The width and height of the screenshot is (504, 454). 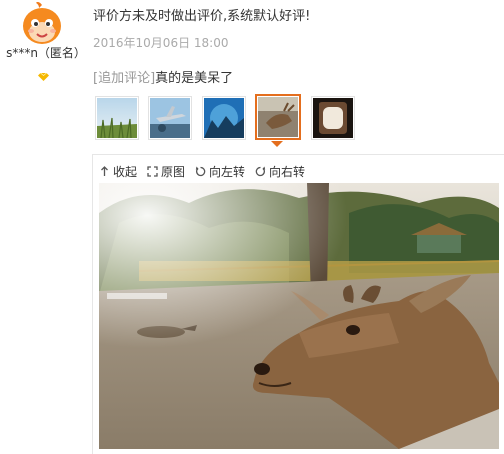 I want to click on original-image-label: 原图, so click(x=173, y=171).